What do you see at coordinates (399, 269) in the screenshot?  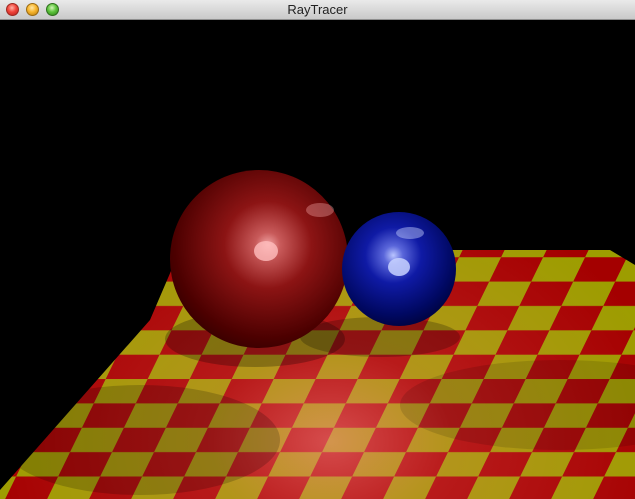 I see `blue-sphere` at bounding box center [399, 269].